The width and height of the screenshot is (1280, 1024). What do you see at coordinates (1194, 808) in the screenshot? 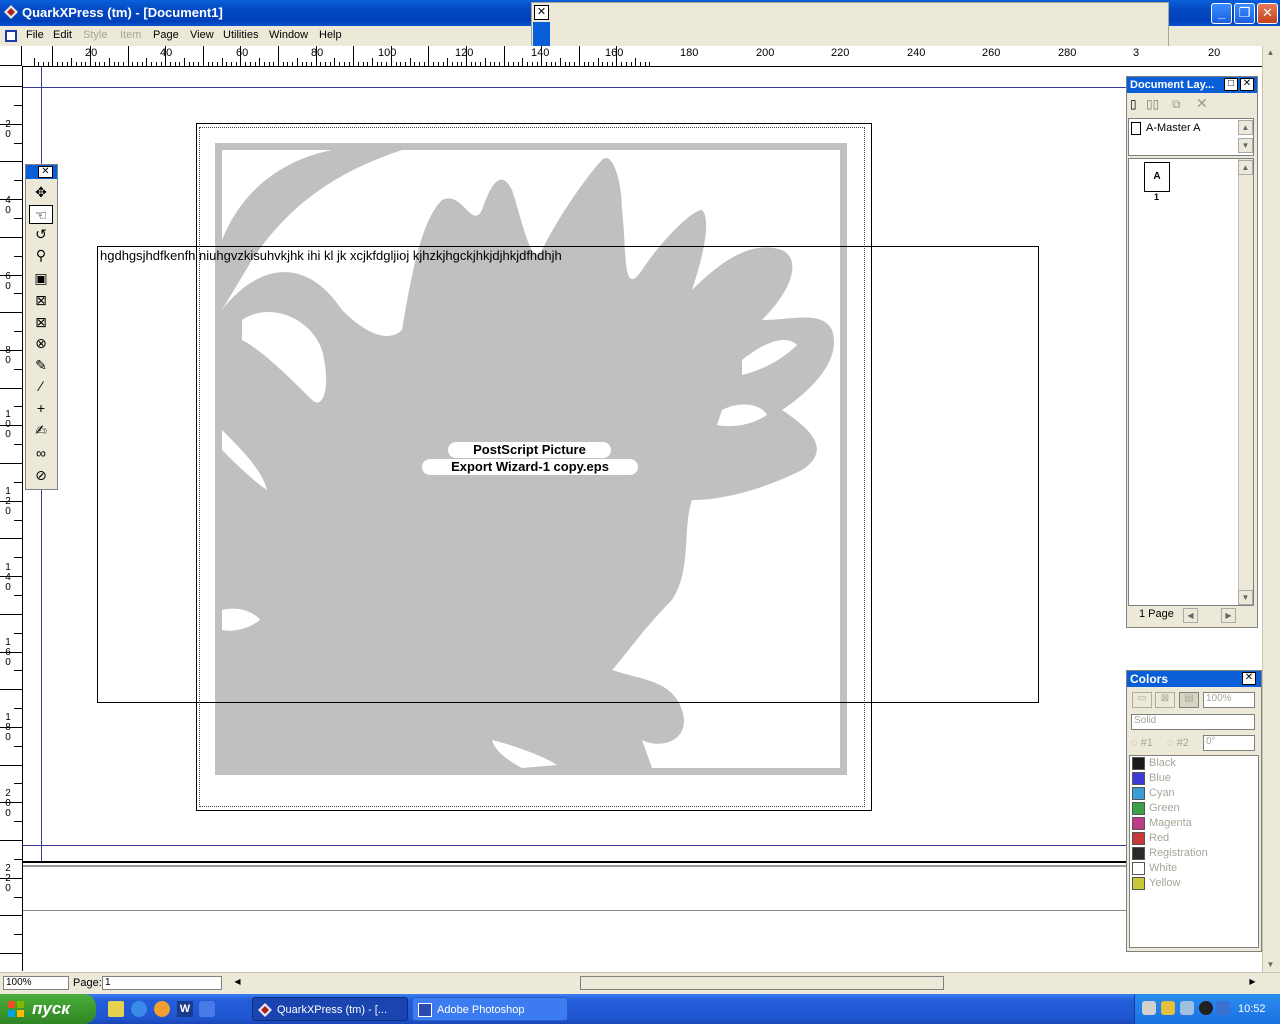
I see `color-list-item: Green` at bounding box center [1194, 808].